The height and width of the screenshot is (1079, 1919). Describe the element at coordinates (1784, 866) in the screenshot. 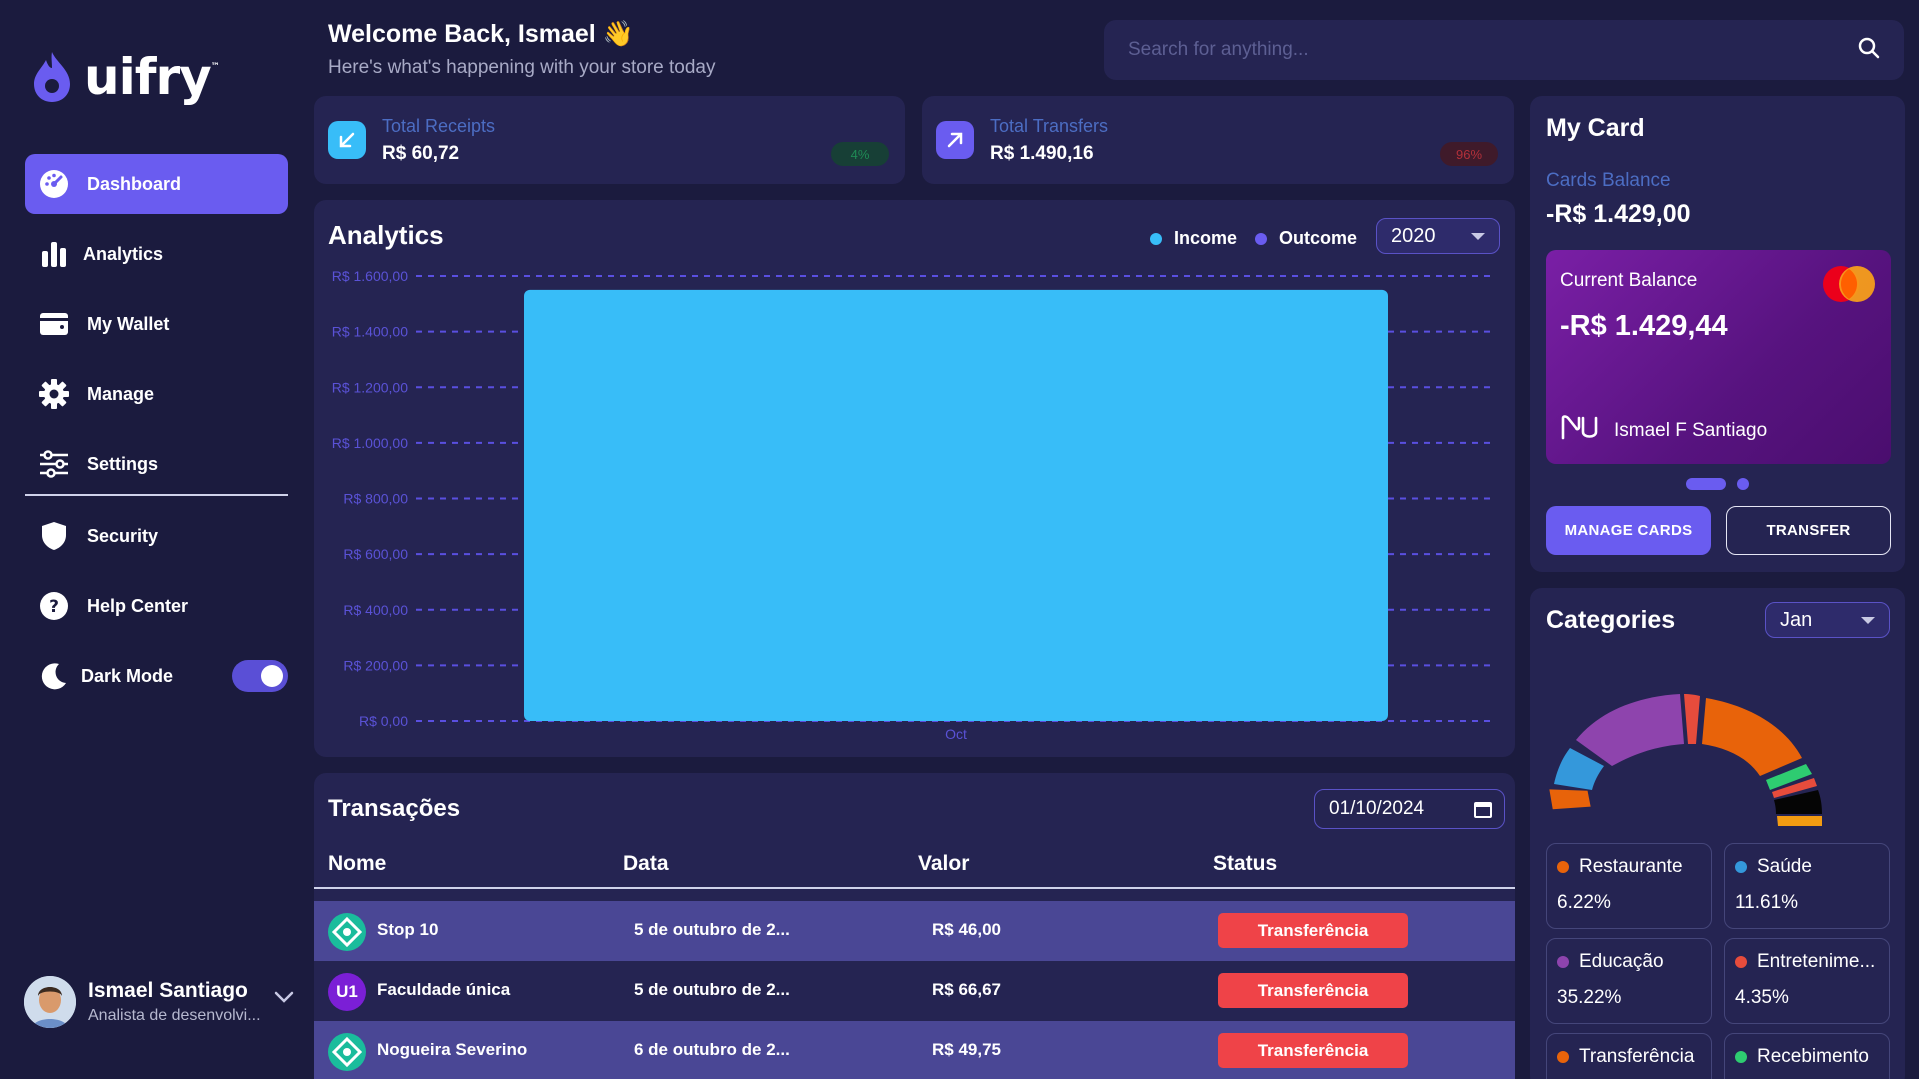

I see `category-name: Saúde` at that location.